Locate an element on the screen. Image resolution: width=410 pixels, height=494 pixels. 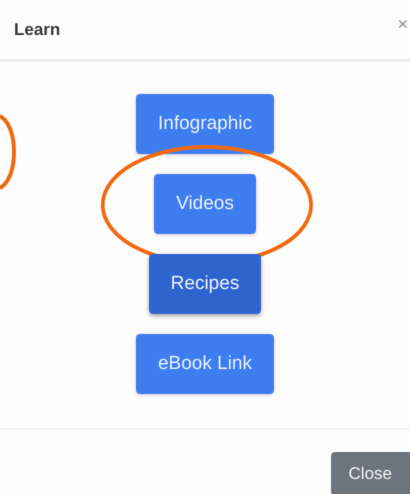
link-button: Videos is located at coordinates (205, 204).